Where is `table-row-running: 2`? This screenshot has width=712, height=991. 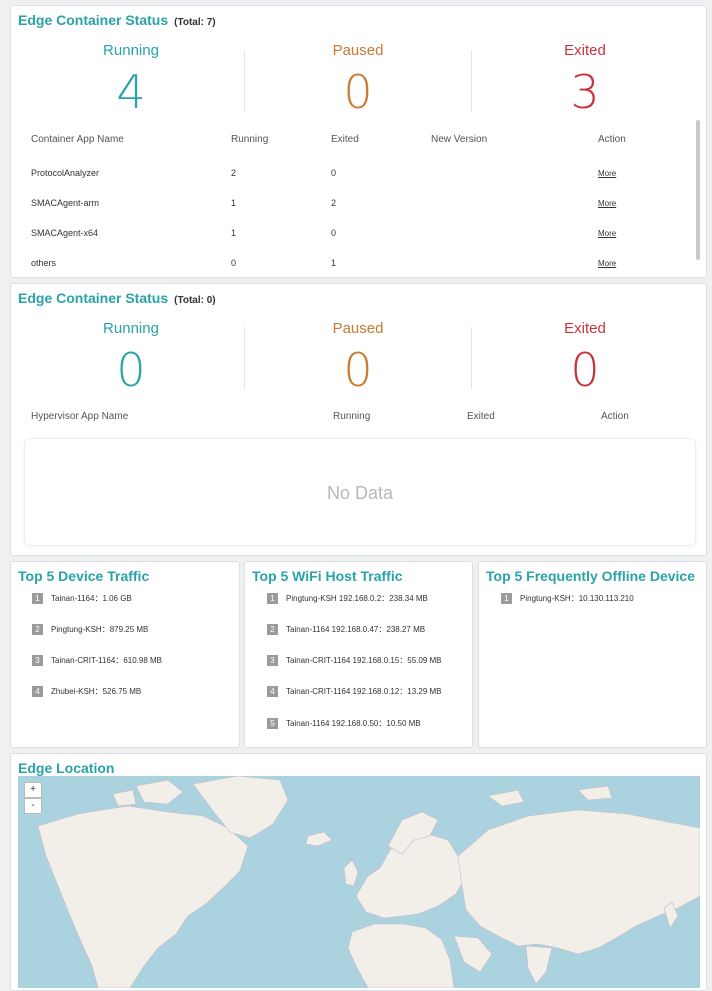 table-row-running: 2 is located at coordinates (234, 173).